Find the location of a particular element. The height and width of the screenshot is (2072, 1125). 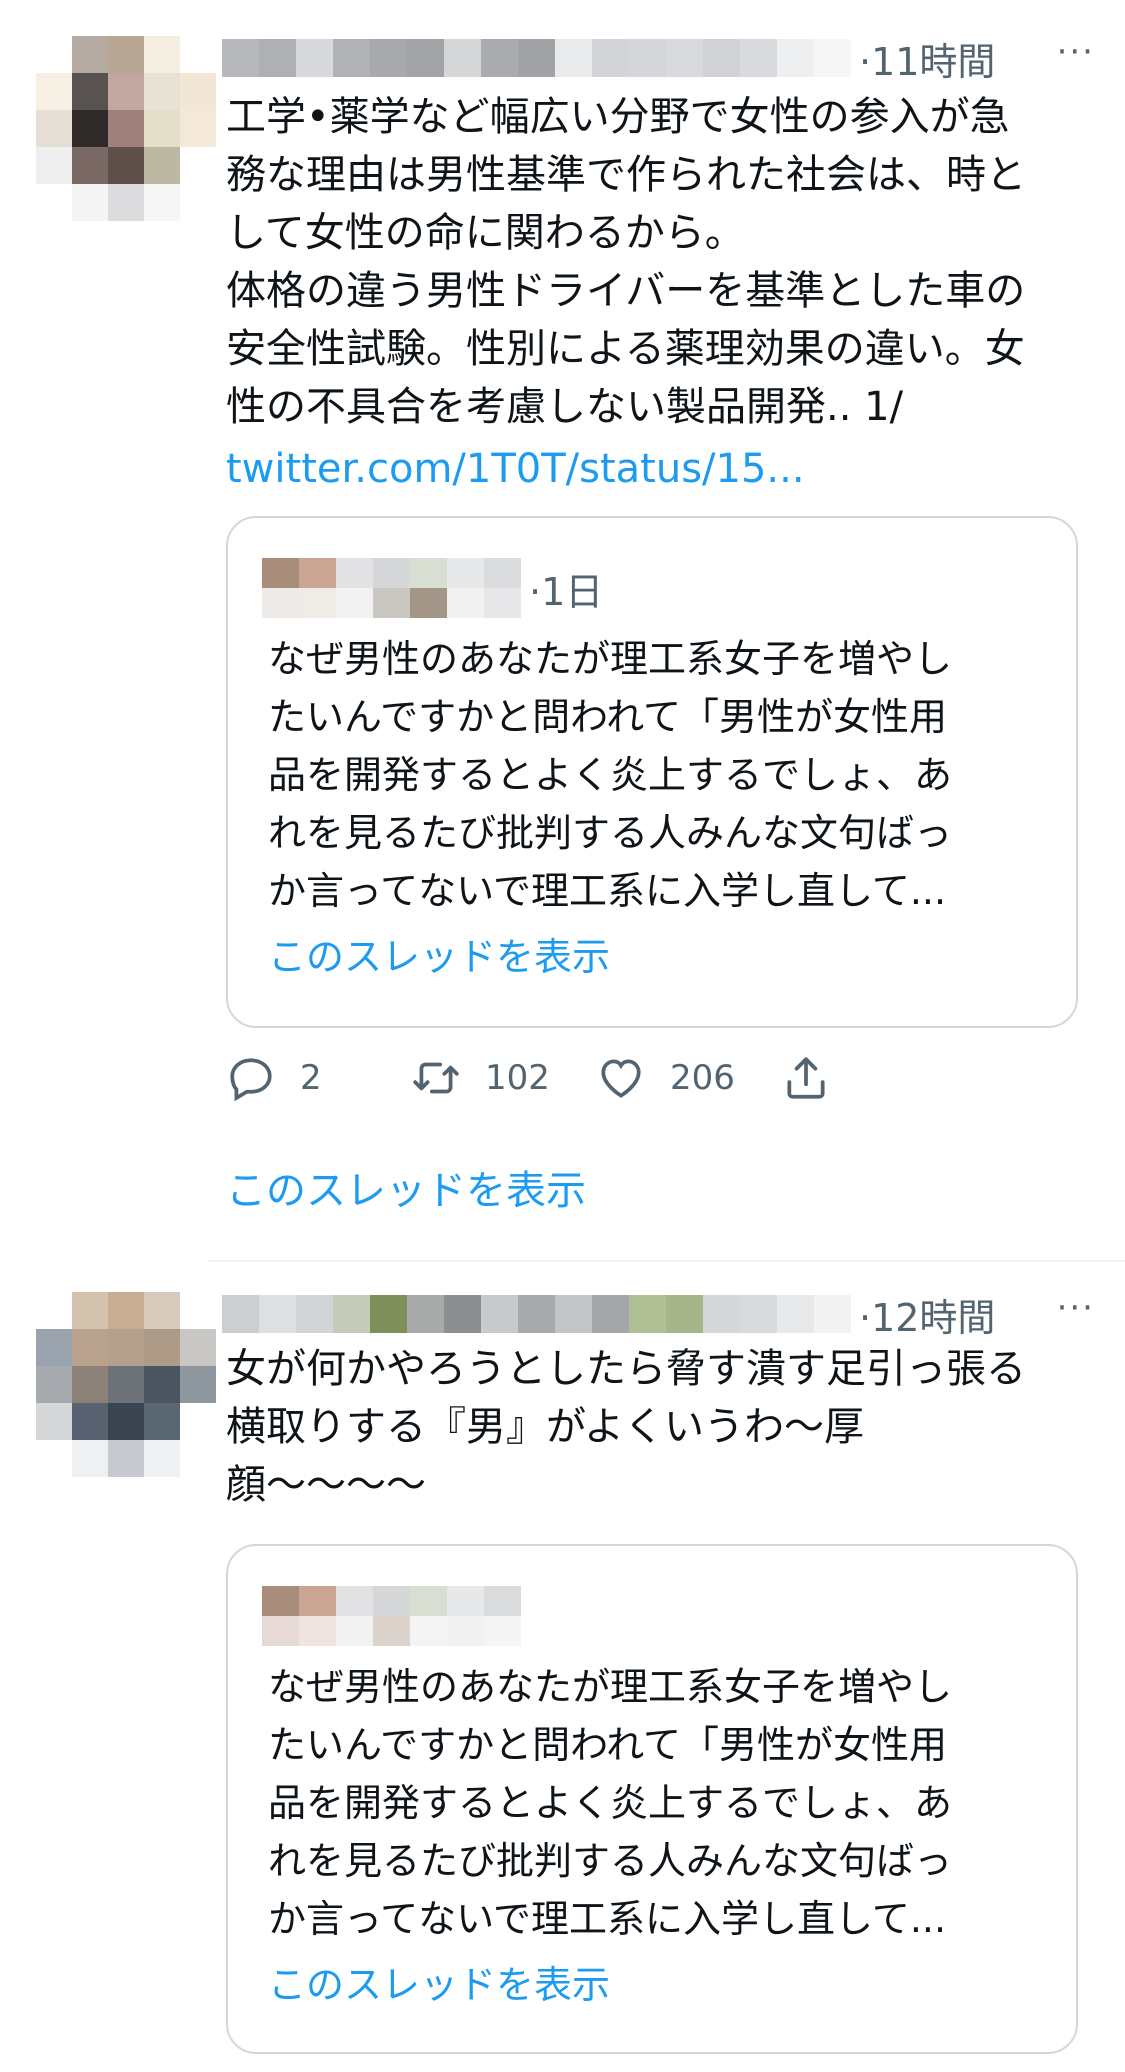

share-button is located at coordinates (873, 1078).